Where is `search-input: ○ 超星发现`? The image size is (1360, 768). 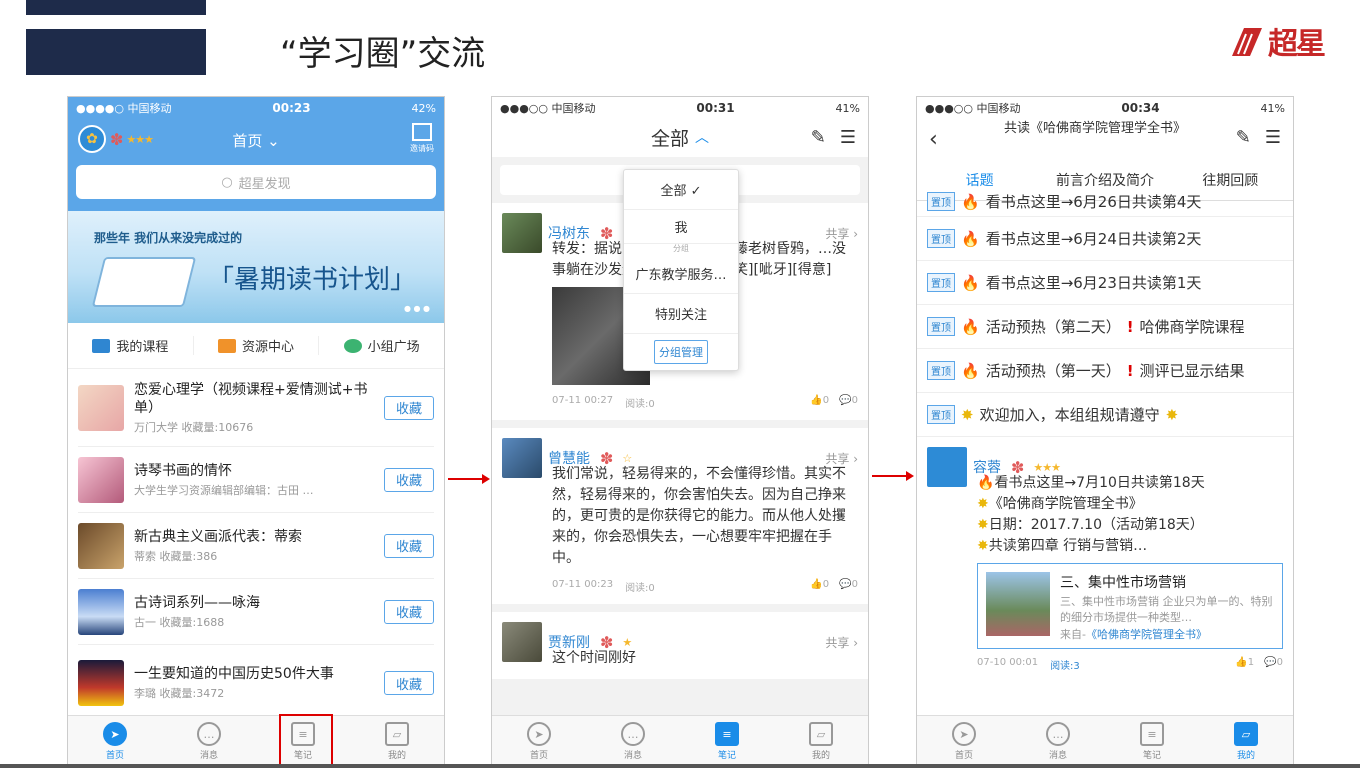
search-input: ○ 超星发现 is located at coordinates (256, 182).